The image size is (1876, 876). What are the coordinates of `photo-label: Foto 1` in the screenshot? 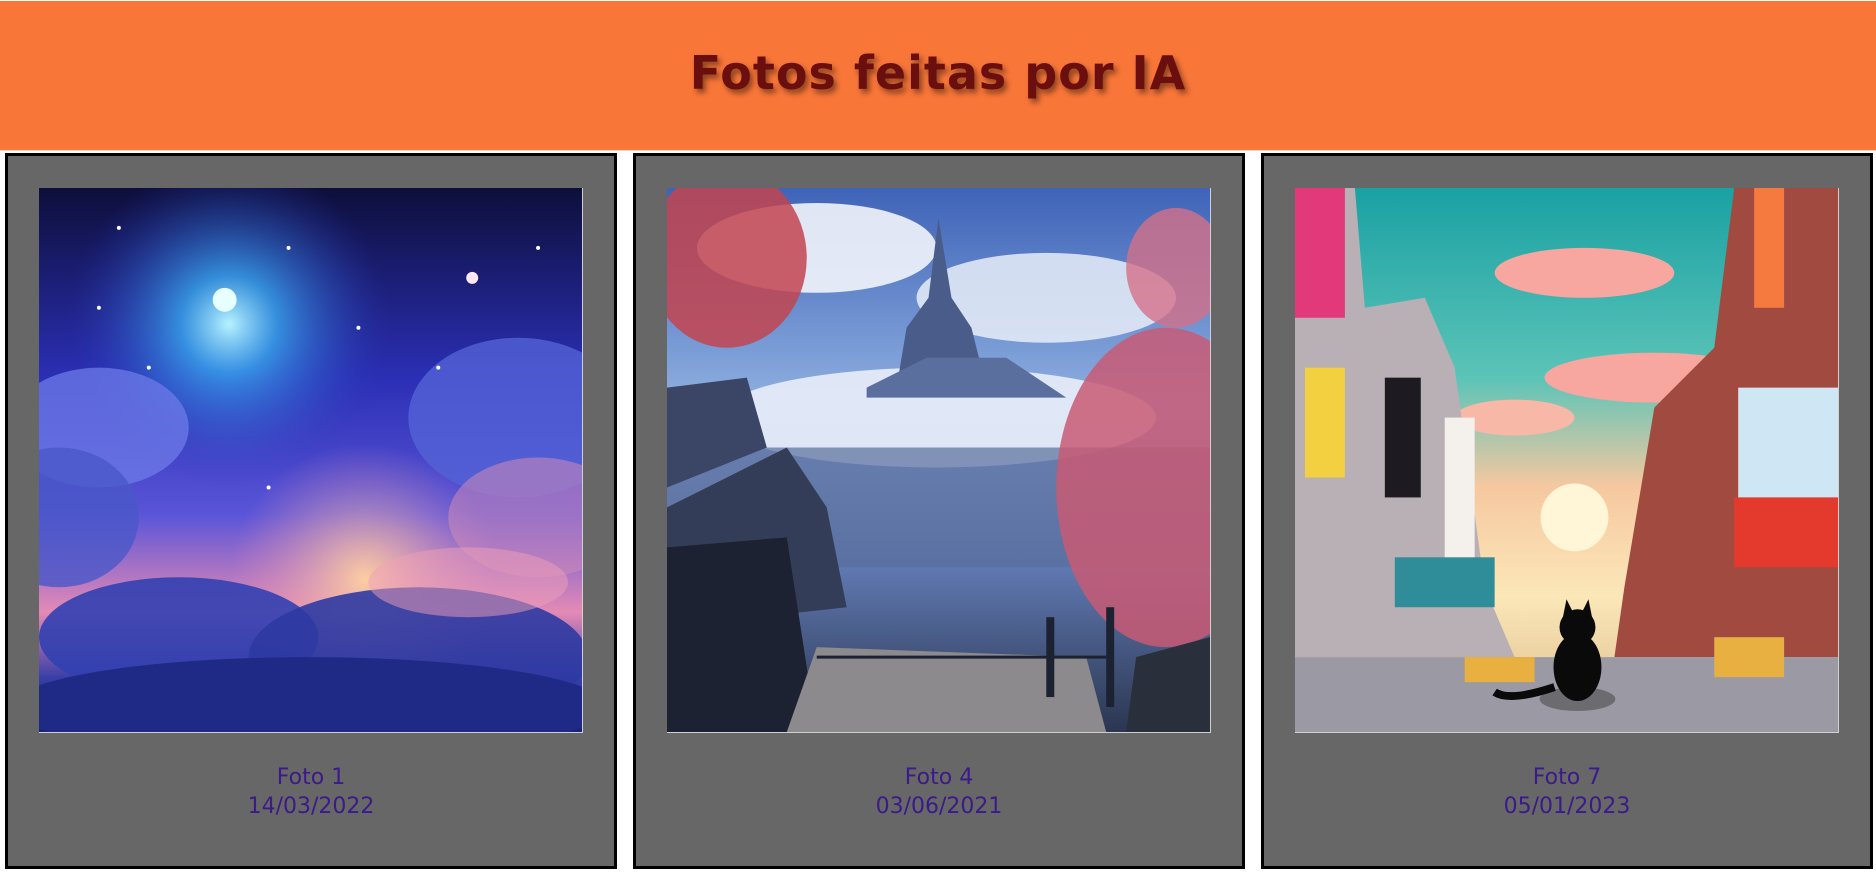 It's located at (311, 777).